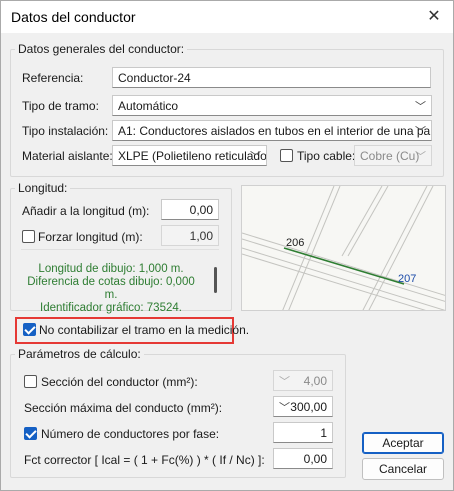  I want to click on numero-checkbox, so click(30, 433).